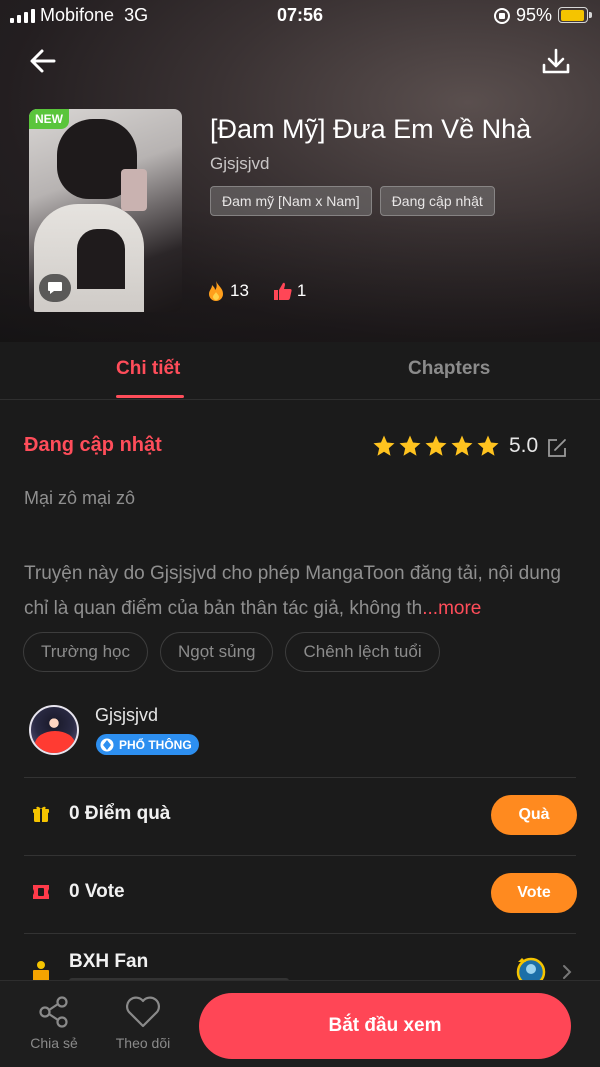 Image resolution: width=600 pixels, height=1067 pixels. I want to click on comic-stats: 13 1, so click(268, 291).